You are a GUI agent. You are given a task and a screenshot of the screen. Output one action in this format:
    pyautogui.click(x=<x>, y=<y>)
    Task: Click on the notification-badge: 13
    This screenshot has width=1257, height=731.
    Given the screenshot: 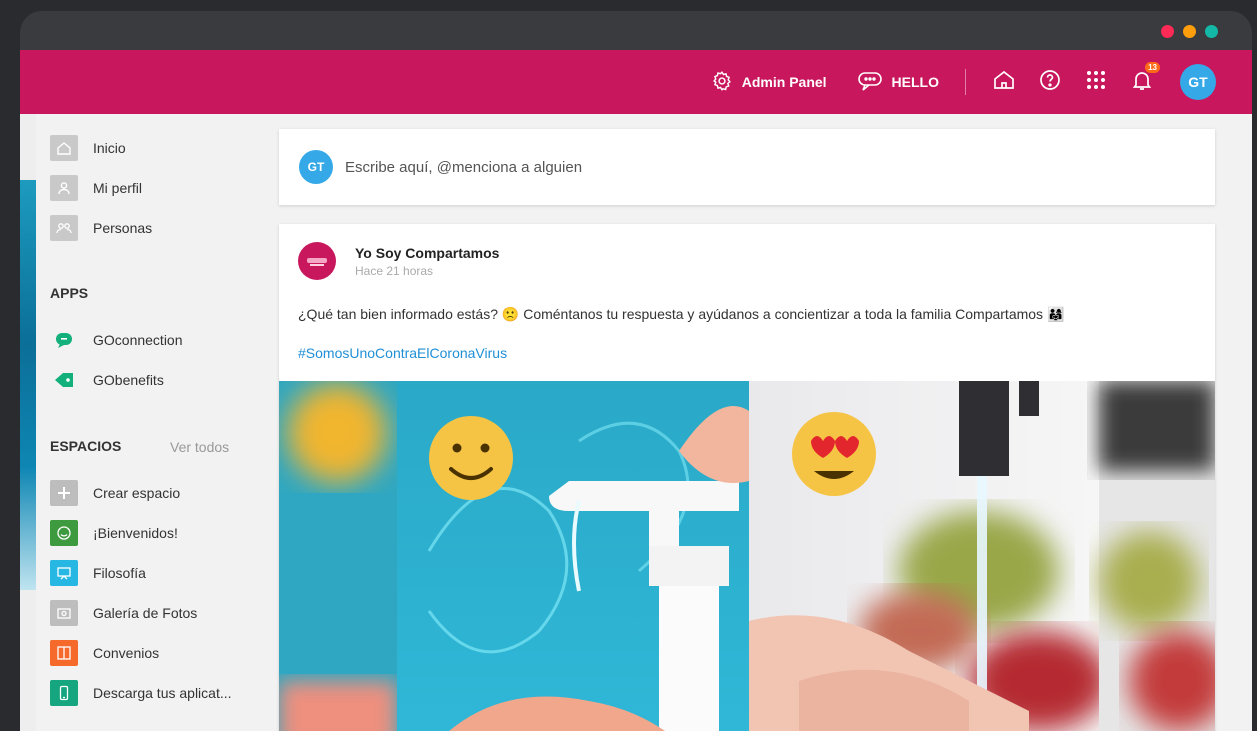 What is the action you would take?
    pyautogui.click(x=1152, y=67)
    